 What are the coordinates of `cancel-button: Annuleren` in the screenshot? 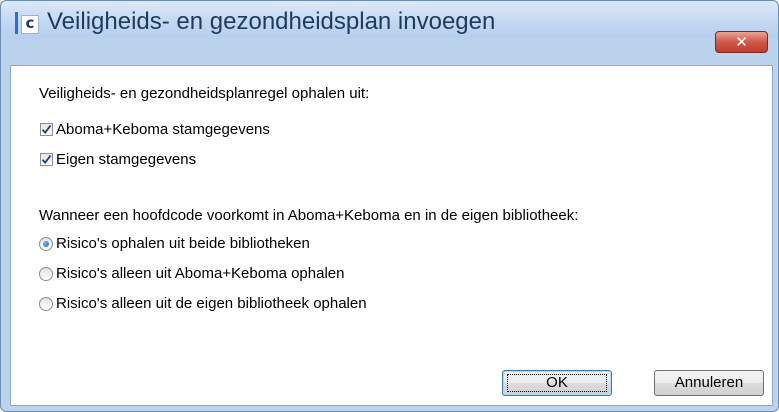 It's located at (709, 383).